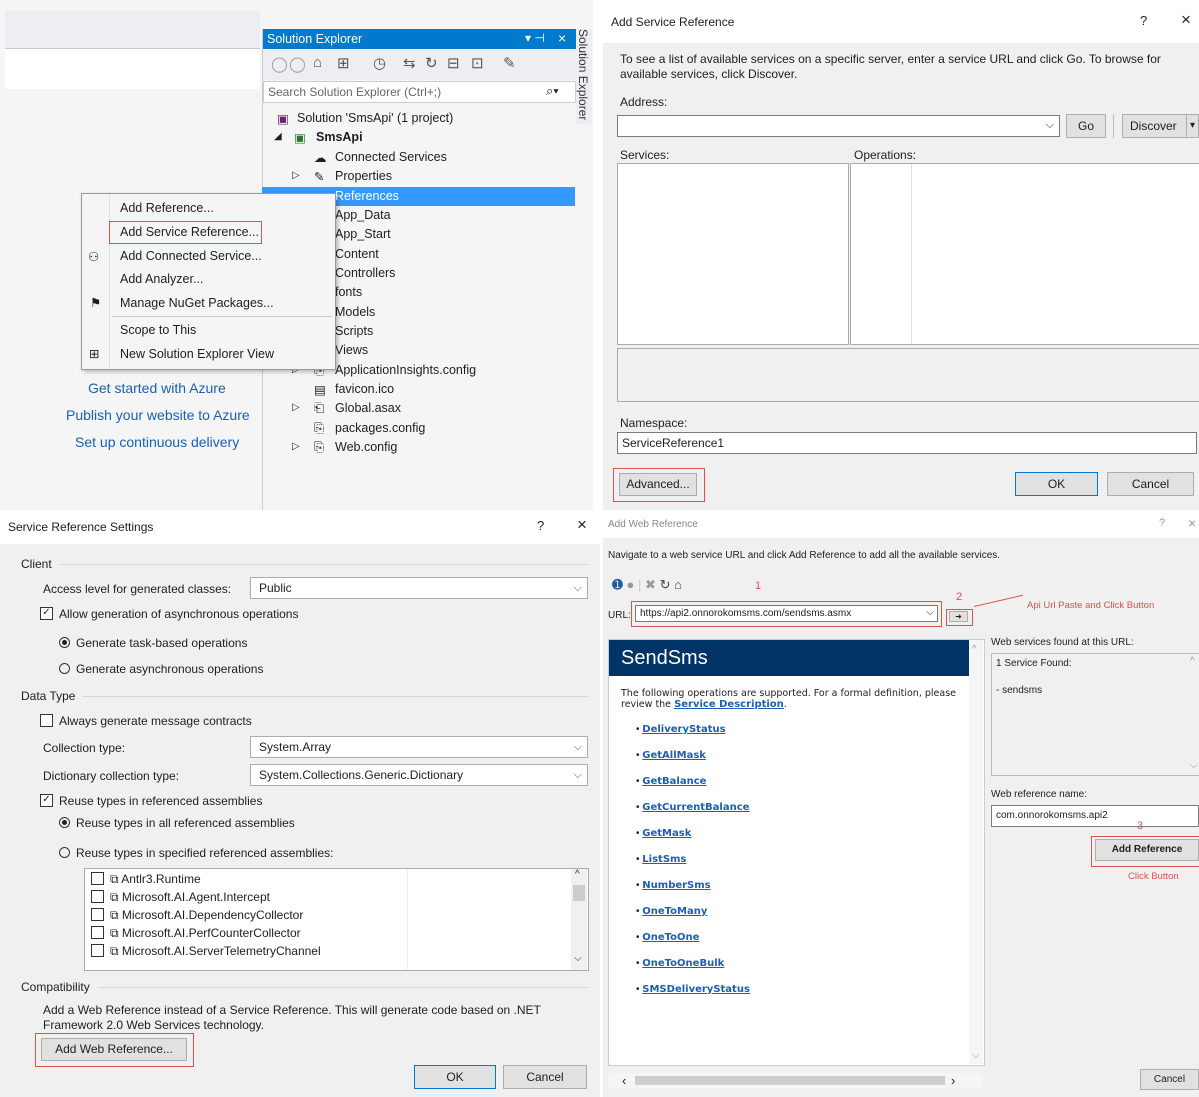 This screenshot has height=1097, width=1199. Describe the element at coordinates (1160, 126) in the screenshot. I see `discover-button: Discover ▾` at that location.